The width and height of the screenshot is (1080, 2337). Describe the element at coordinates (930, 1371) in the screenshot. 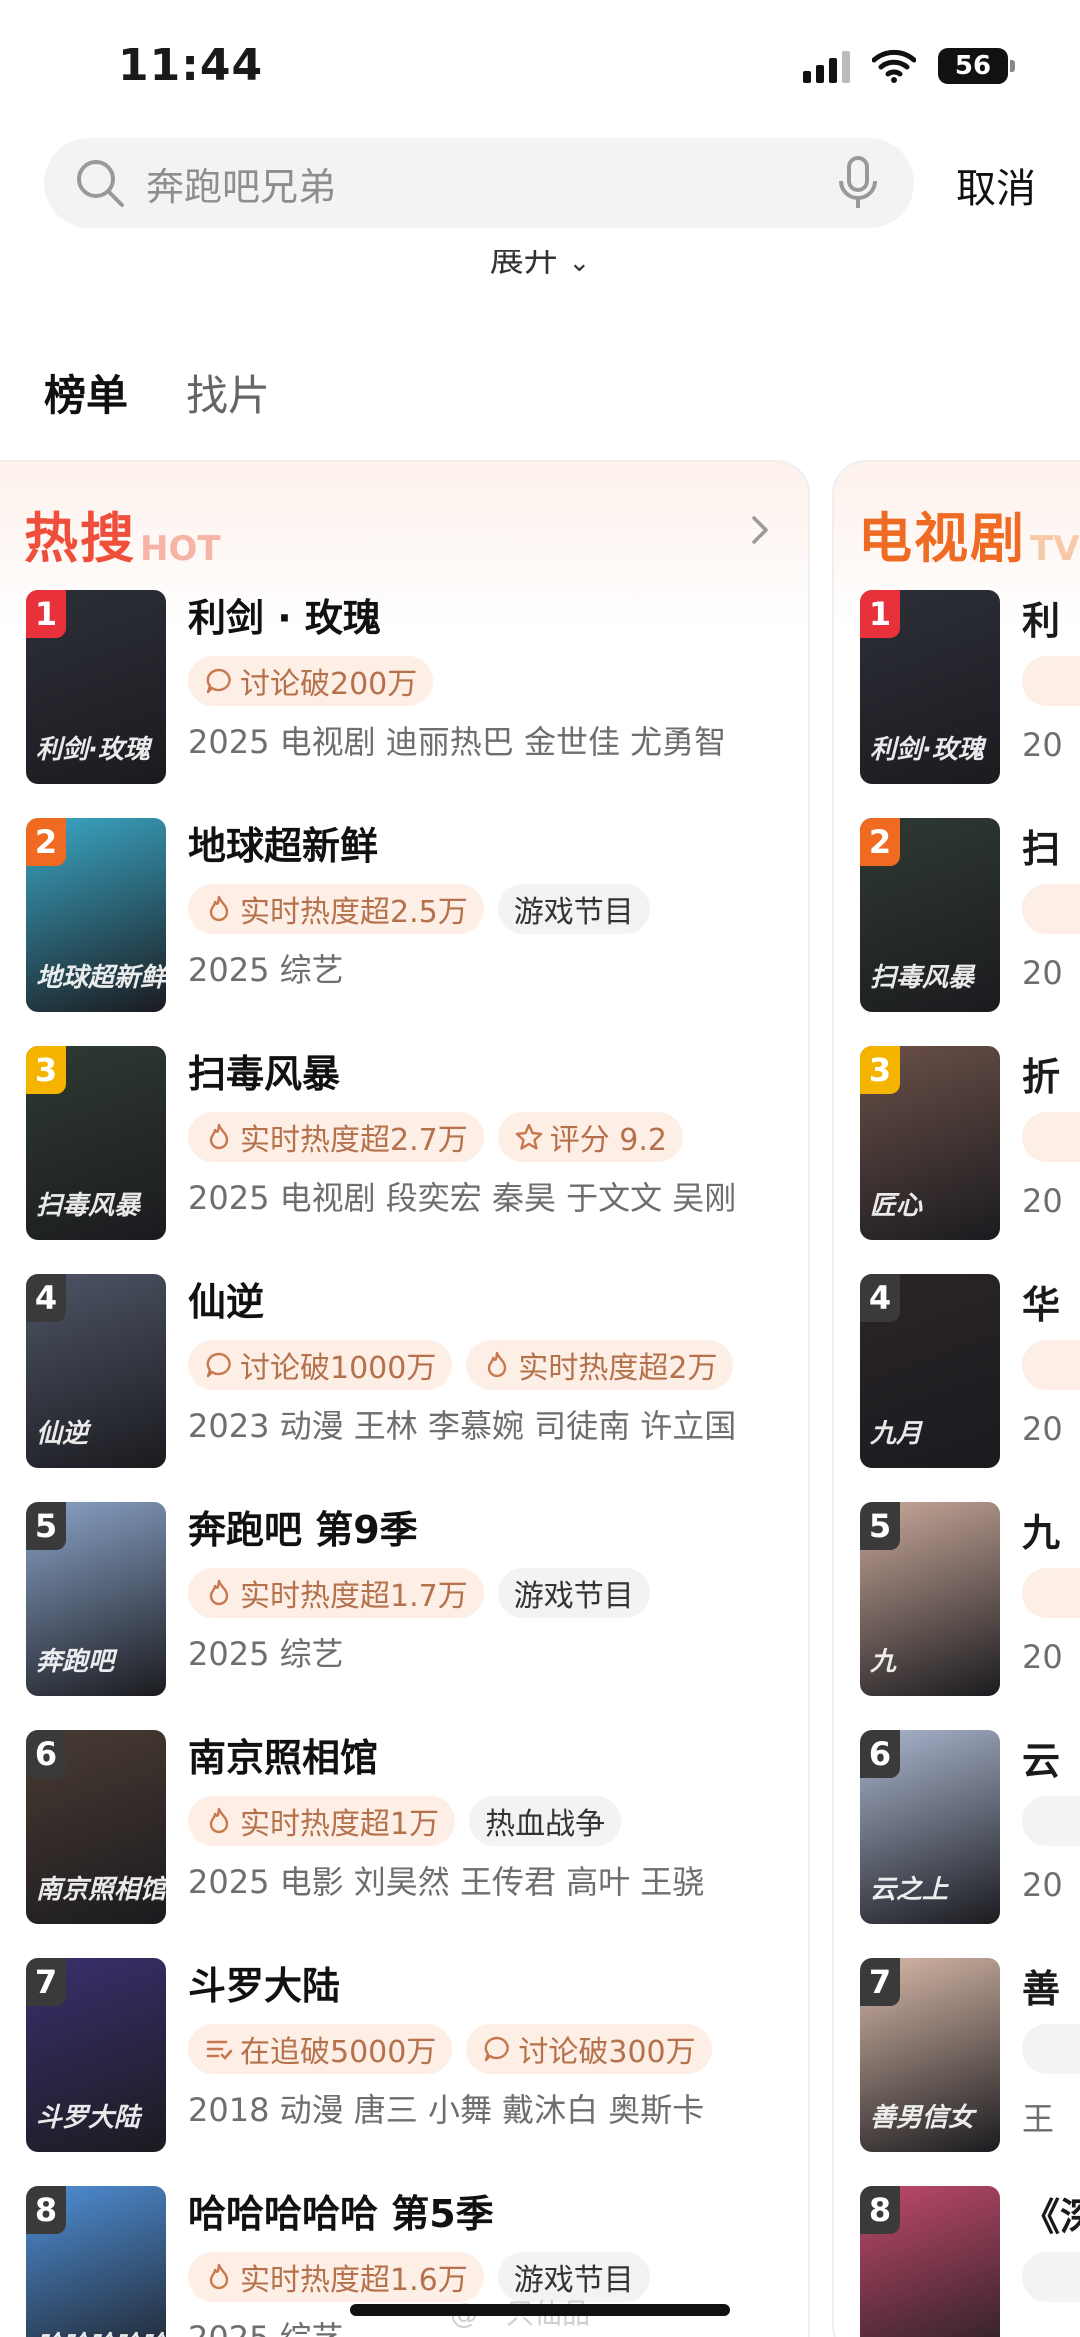

I see `poster-image: 4 九月` at that location.